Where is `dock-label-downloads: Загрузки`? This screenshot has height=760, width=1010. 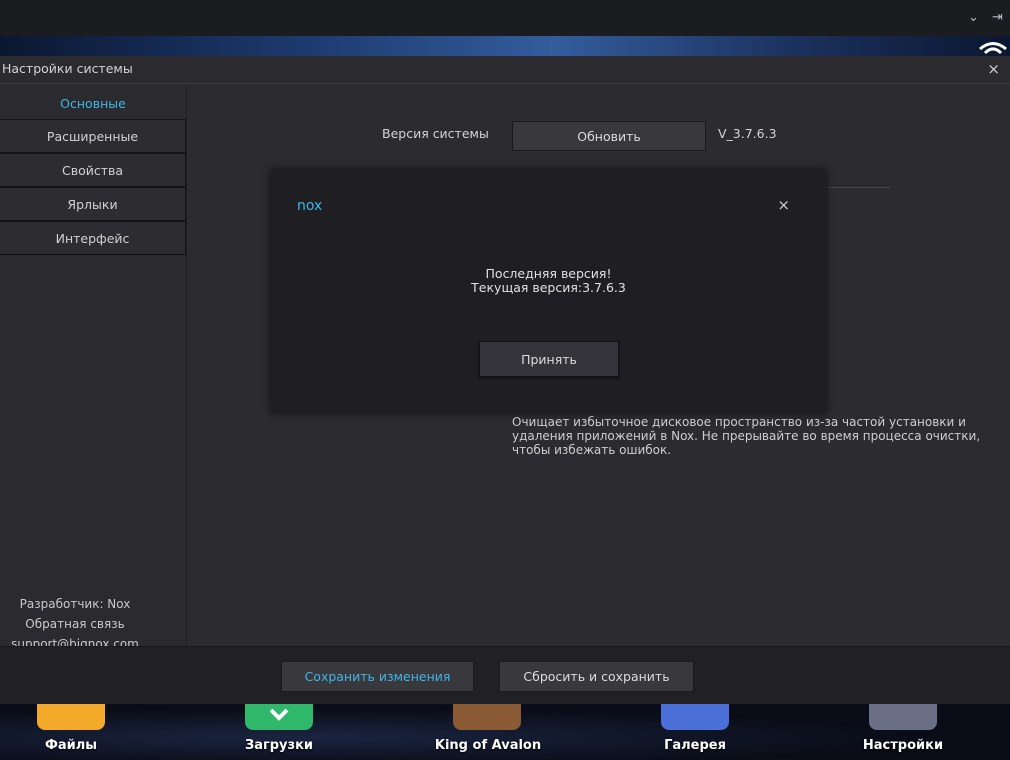 dock-label-downloads: Загрузки is located at coordinates (279, 745).